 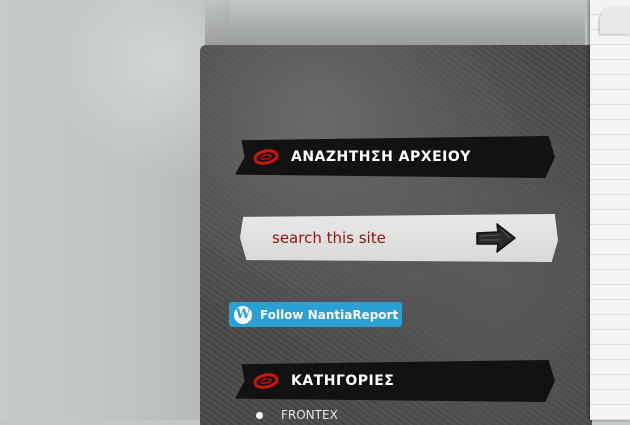 I want to click on bullet-icon, so click(x=259, y=415).